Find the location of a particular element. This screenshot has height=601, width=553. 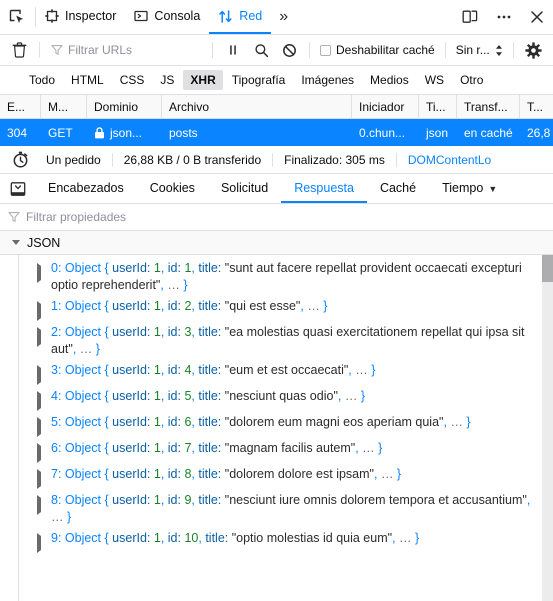

tab-cookies: Cookies is located at coordinates (172, 188).